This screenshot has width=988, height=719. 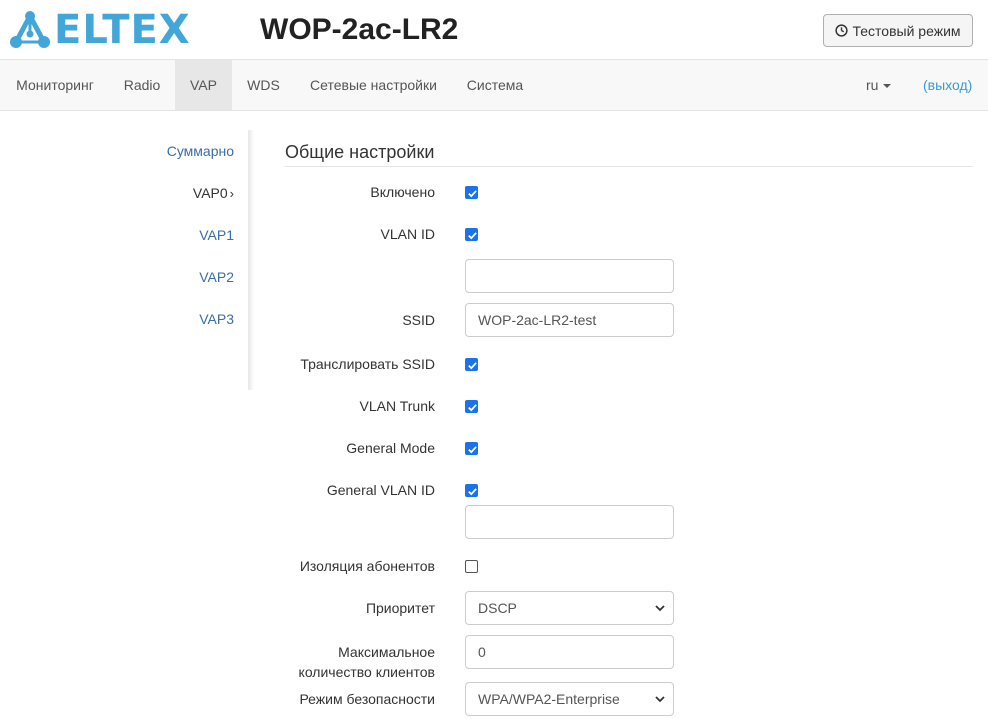 I want to click on ssid-label: SSID, so click(x=418, y=320).